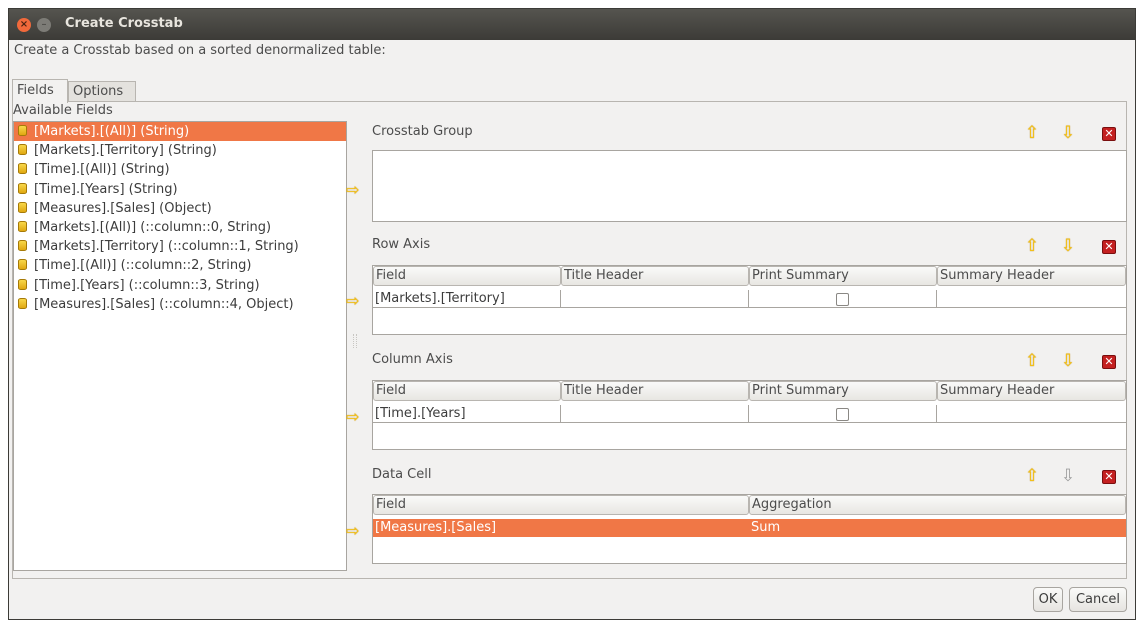 The image size is (1145, 626). What do you see at coordinates (937, 505) in the screenshot?
I see `column-header-aggregation: Aggregation` at bounding box center [937, 505].